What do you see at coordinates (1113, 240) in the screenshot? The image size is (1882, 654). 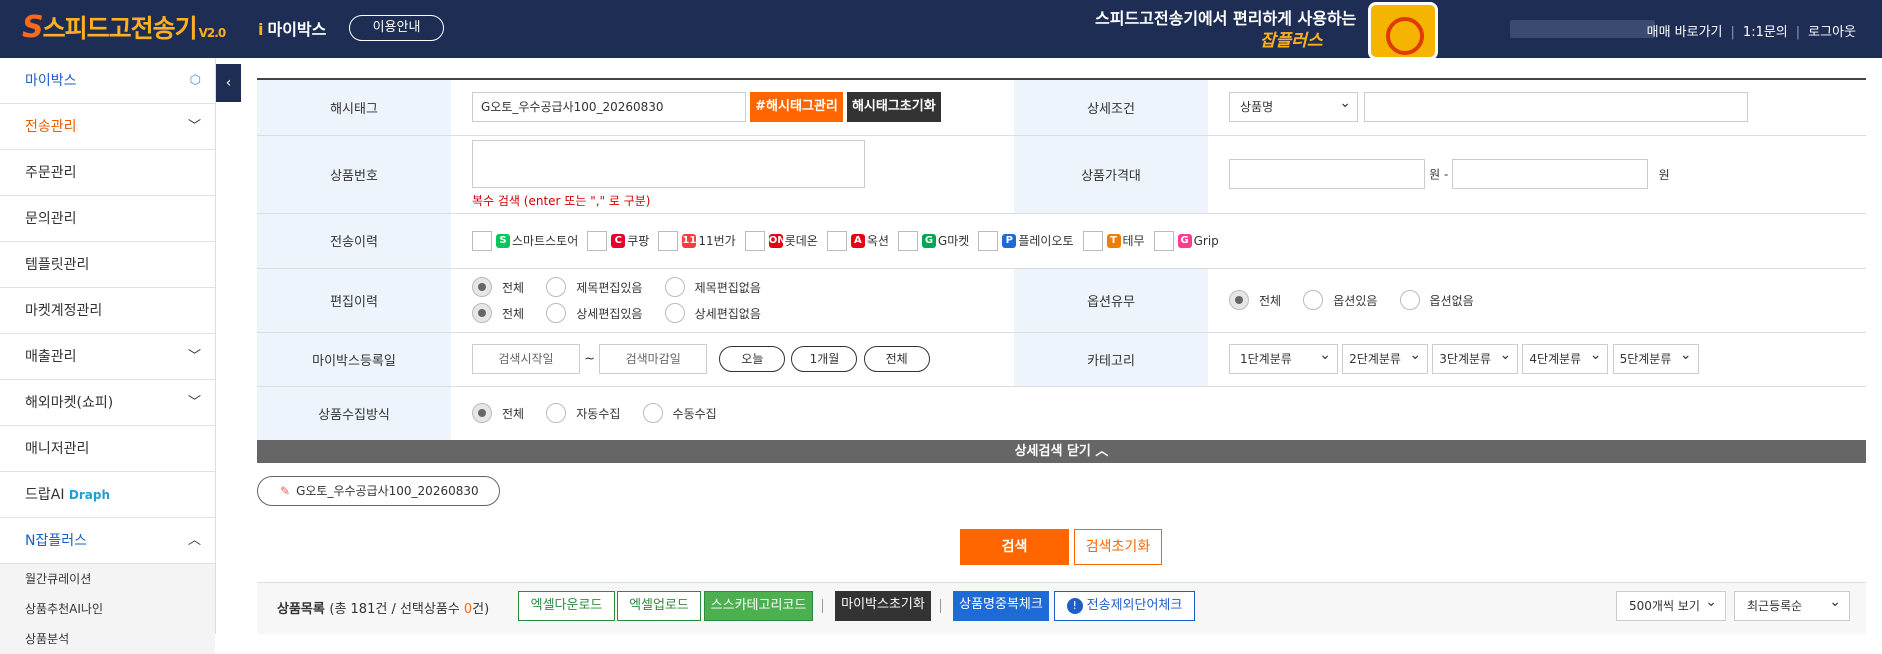 I see `market-logo-icon: T` at bounding box center [1113, 240].